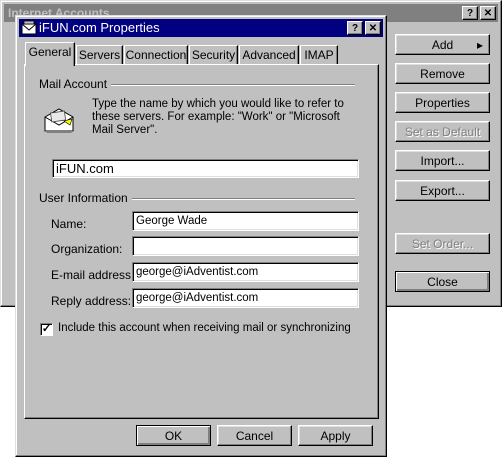 The width and height of the screenshot is (502, 457). Describe the element at coordinates (470, 13) in the screenshot. I see `back-help-button: ?` at that location.